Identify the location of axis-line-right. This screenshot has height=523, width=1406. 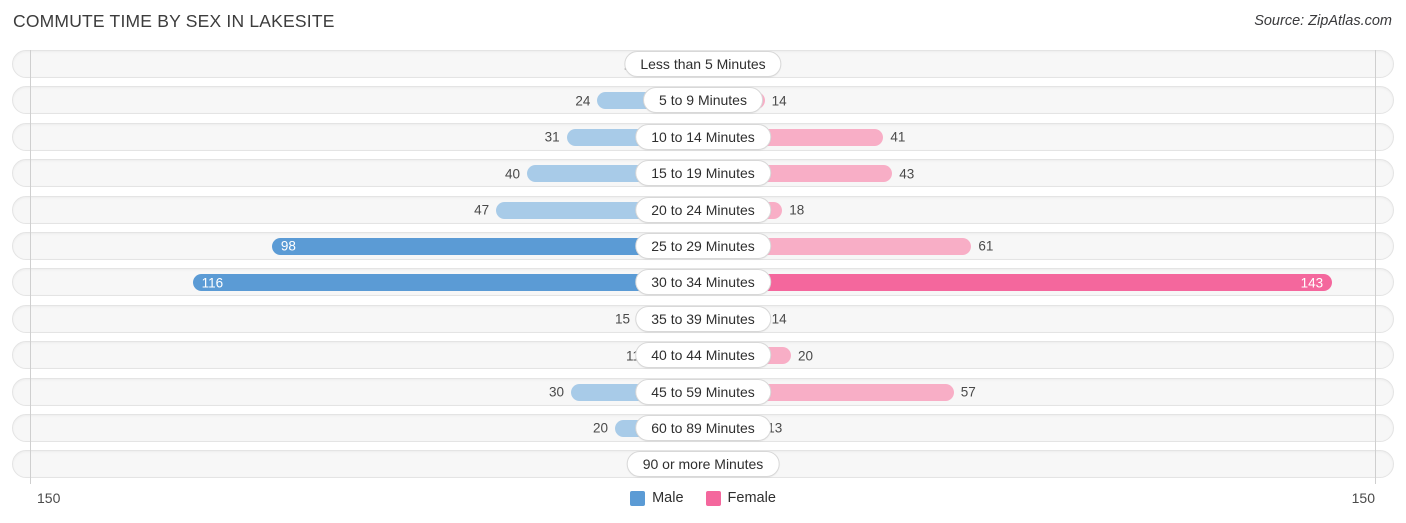
(1375, 267).